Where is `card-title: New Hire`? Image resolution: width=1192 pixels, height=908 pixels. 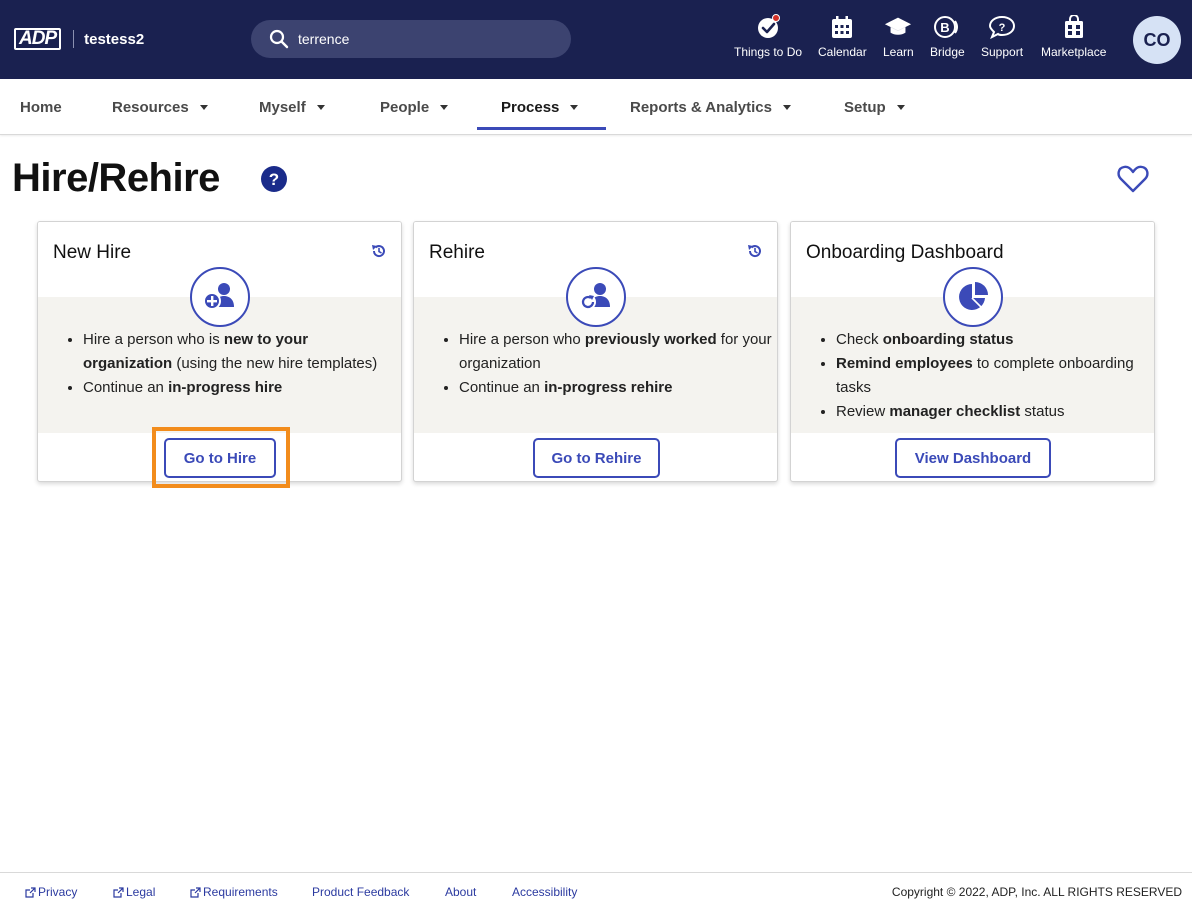 card-title: New Hire is located at coordinates (92, 252).